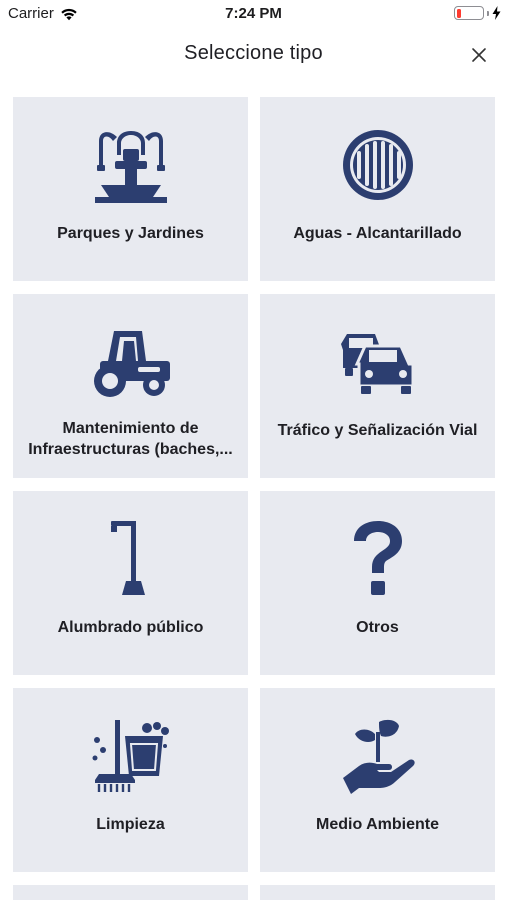 The height and width of the screenshot is (900, 507). I want to click on battery-icon, so click(469, 13).